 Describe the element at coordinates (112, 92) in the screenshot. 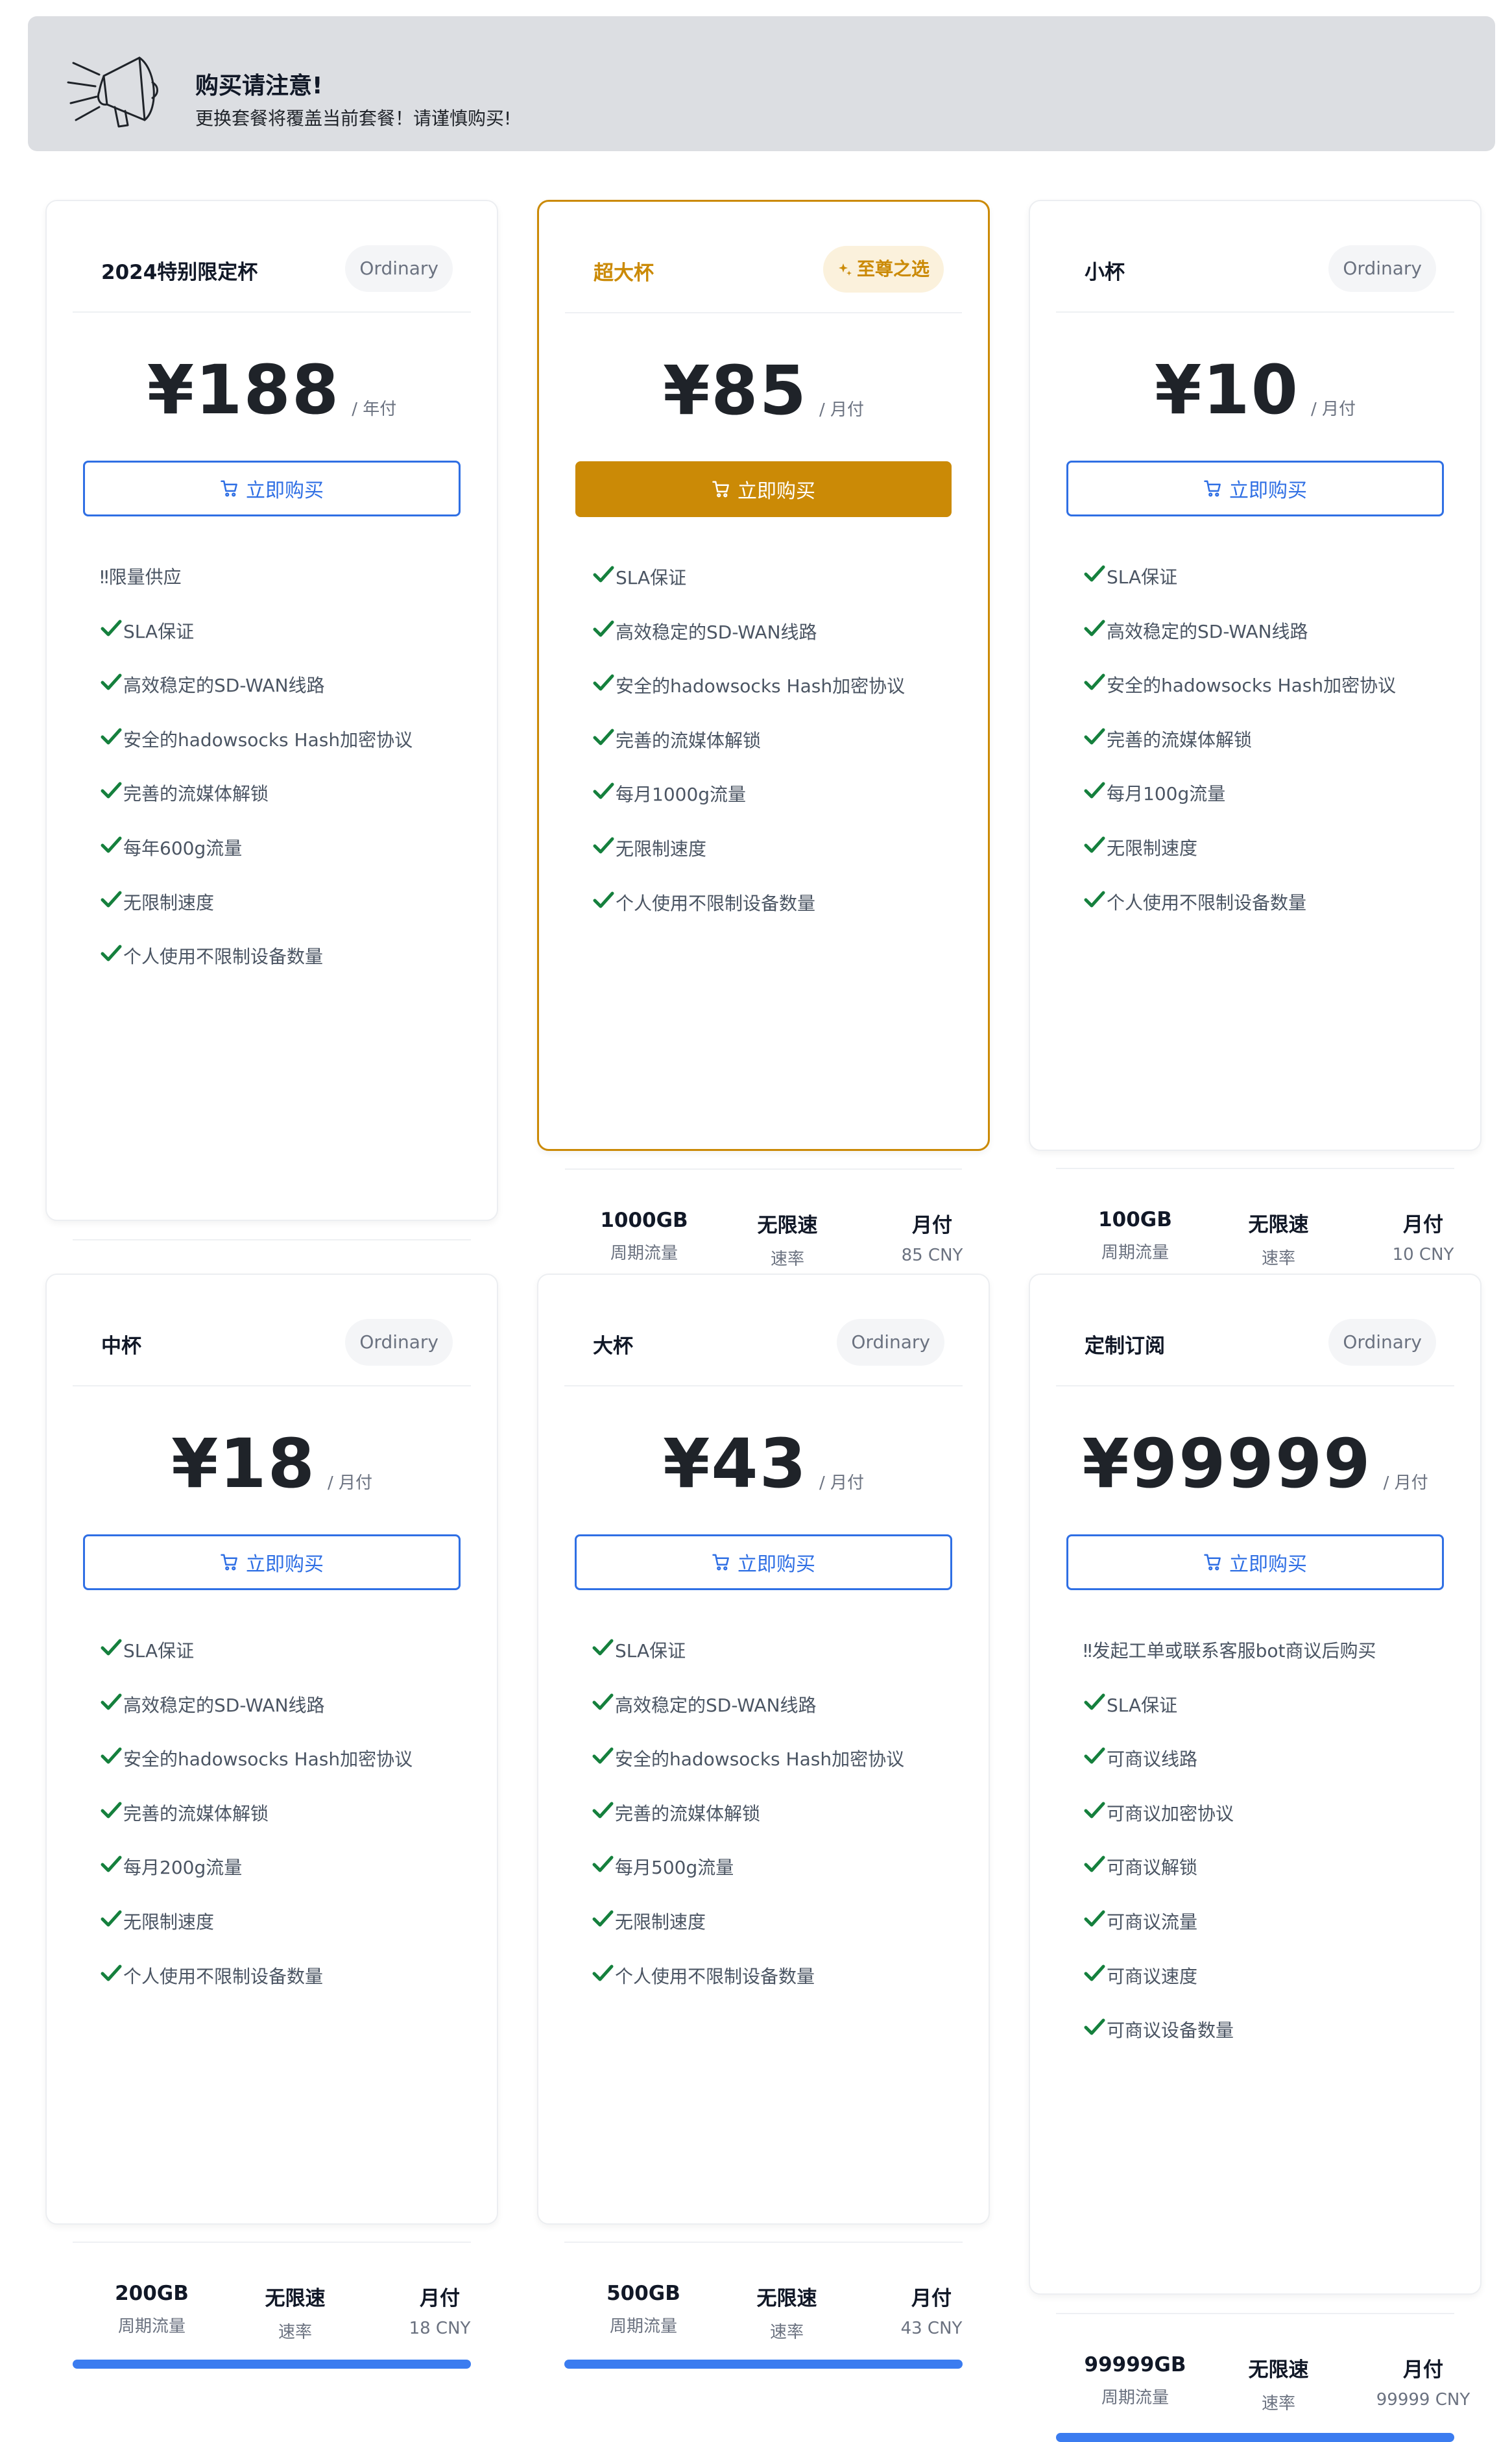

I see `megaphone-icon` at that location.